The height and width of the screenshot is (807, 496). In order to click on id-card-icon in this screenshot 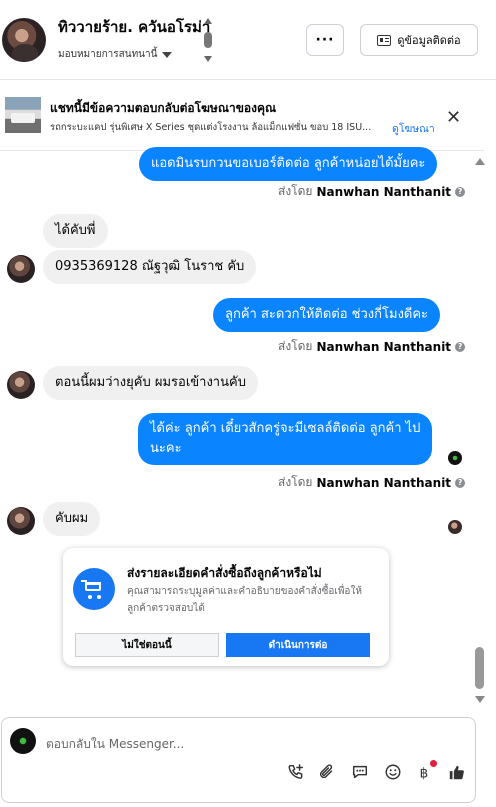, I will do `click(384, 40)`.